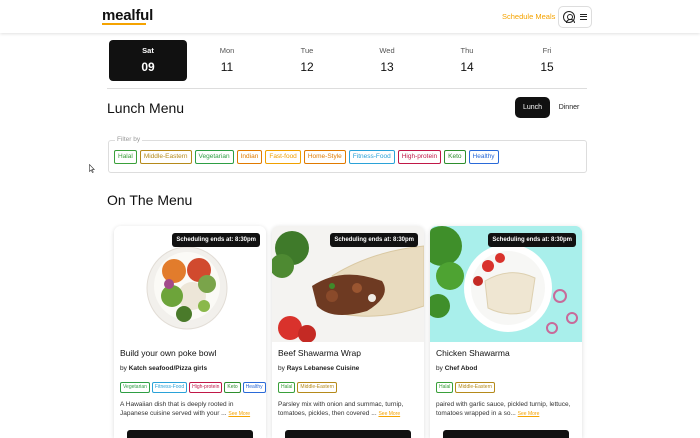 This screenshot has height=438, width=700. What do you see at coordinates (307, 50) in the screenshot?
I see `day-name: Tue` at bounding box center [307, 50].